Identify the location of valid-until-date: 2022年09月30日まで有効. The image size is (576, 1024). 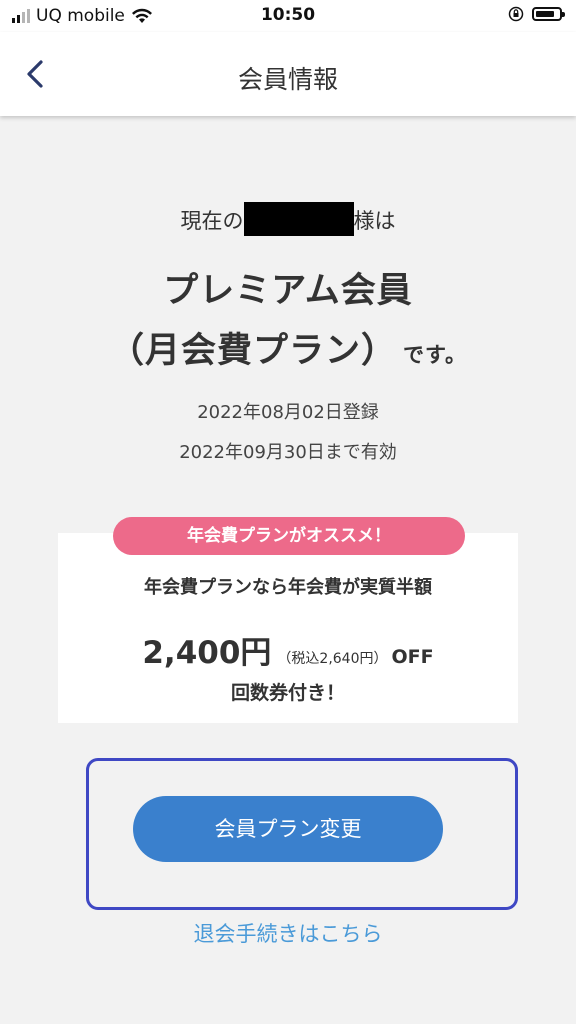
(288, 452).